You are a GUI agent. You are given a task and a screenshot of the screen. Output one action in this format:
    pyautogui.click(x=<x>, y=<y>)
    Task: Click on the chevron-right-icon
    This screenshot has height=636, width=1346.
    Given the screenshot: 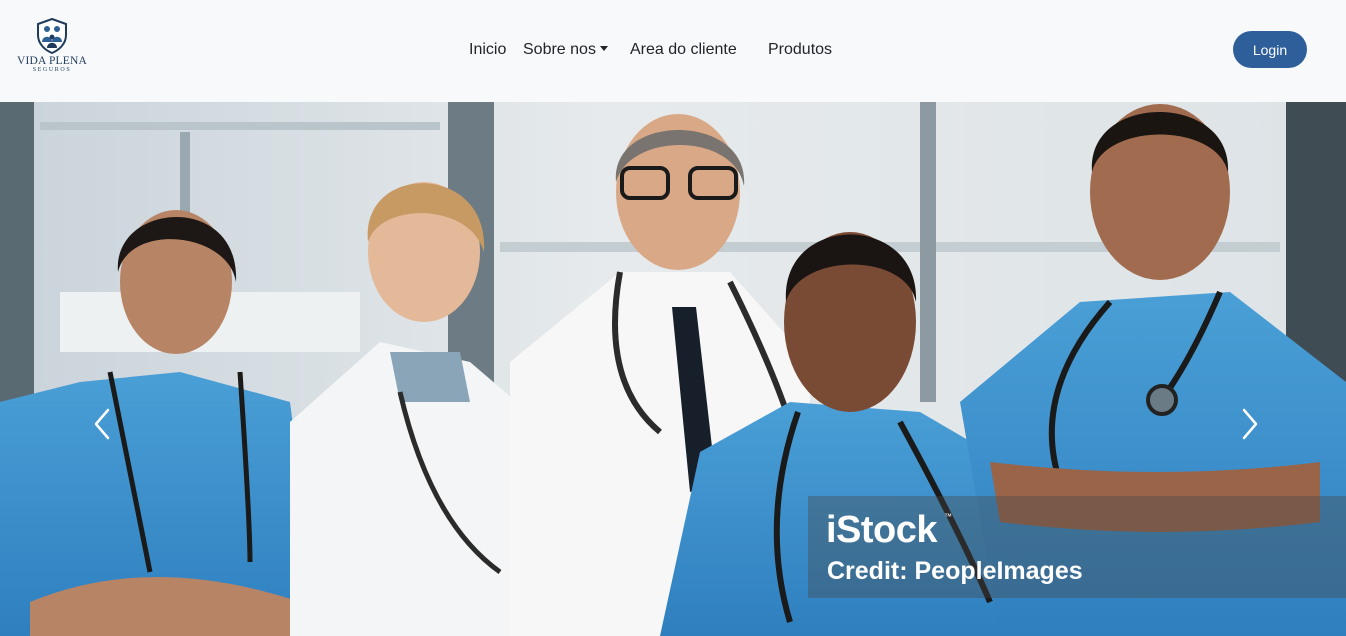 What is the action you would take?
    pyautogui.click(x=1250, y=424)
    